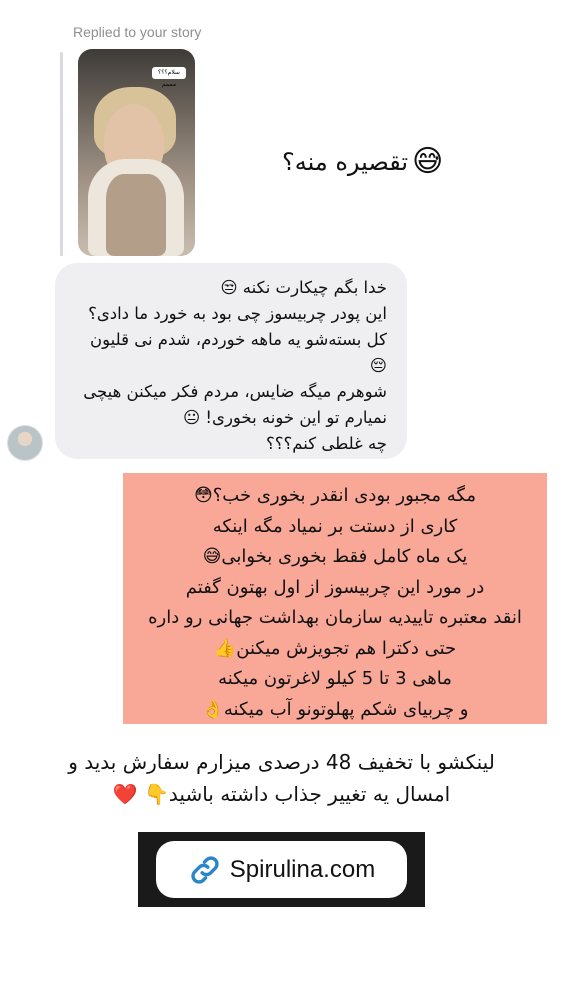 This screenshot has height=1000, width=563. Describe the element at coordinates (428, 161) in the screenshot. I see `sweat-smile-emoji: 😅` at that location.